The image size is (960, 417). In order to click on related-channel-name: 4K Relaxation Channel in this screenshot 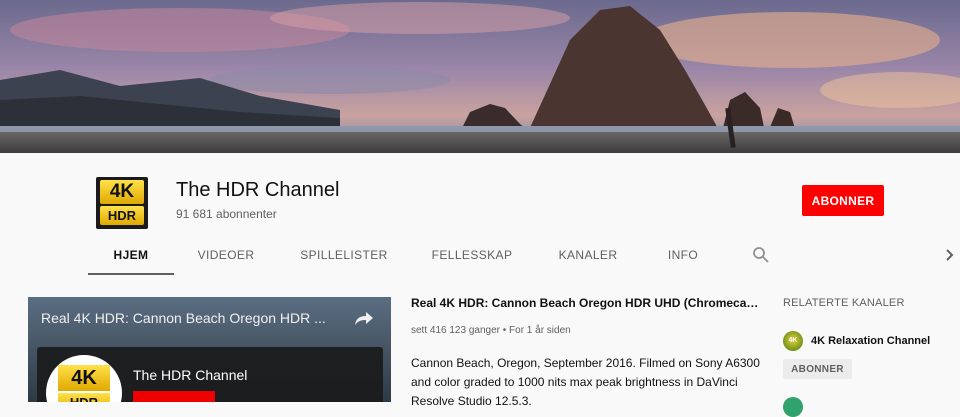, I will do `click(870, 341)`.